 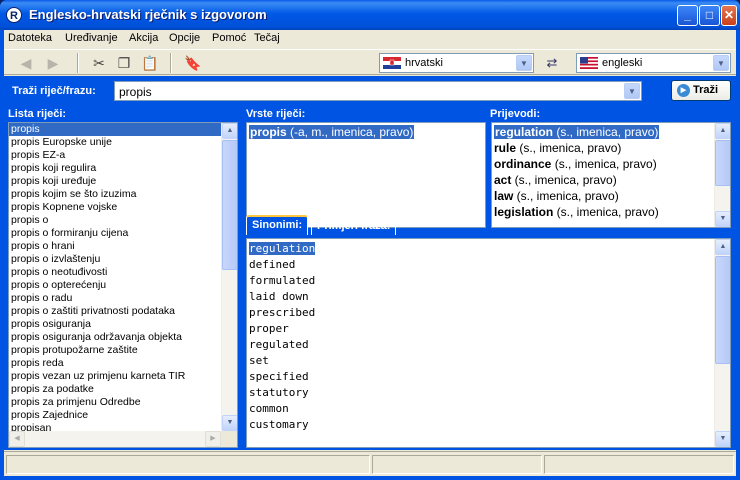 I want to click on translation-item: rule (s., imenica, pravo), so click(x=611, y=148).